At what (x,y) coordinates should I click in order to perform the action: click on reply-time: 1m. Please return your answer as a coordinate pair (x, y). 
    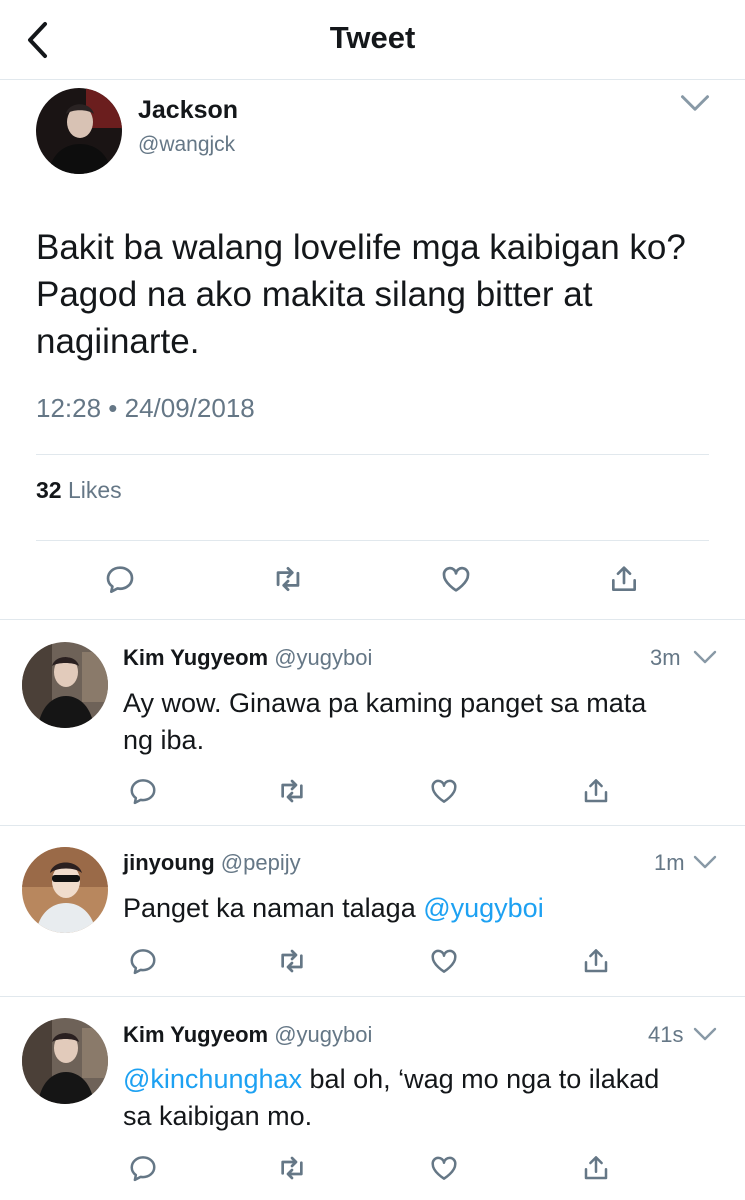
    Looking at the image, I should click on (669, 862).